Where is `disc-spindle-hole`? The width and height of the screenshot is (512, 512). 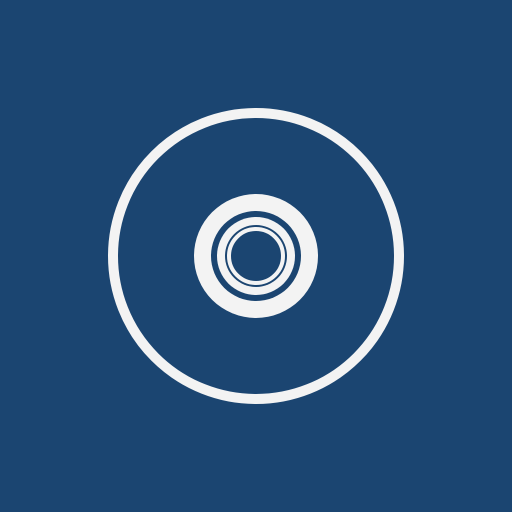 disc-spindle-hole is located at coordinates (256, 256).